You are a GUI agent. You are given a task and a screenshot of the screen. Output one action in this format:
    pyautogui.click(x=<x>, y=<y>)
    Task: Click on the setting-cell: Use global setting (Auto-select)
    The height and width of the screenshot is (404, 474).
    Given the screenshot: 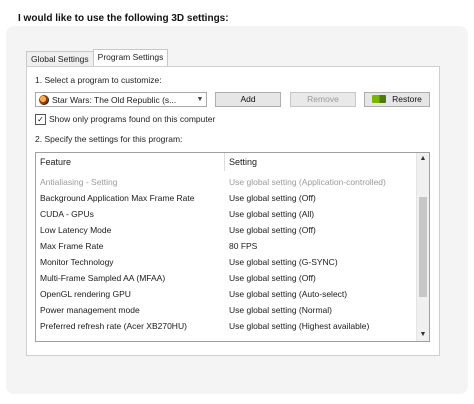 What is the action you would take?
    pyautogui.click(x=288, y=294)
    